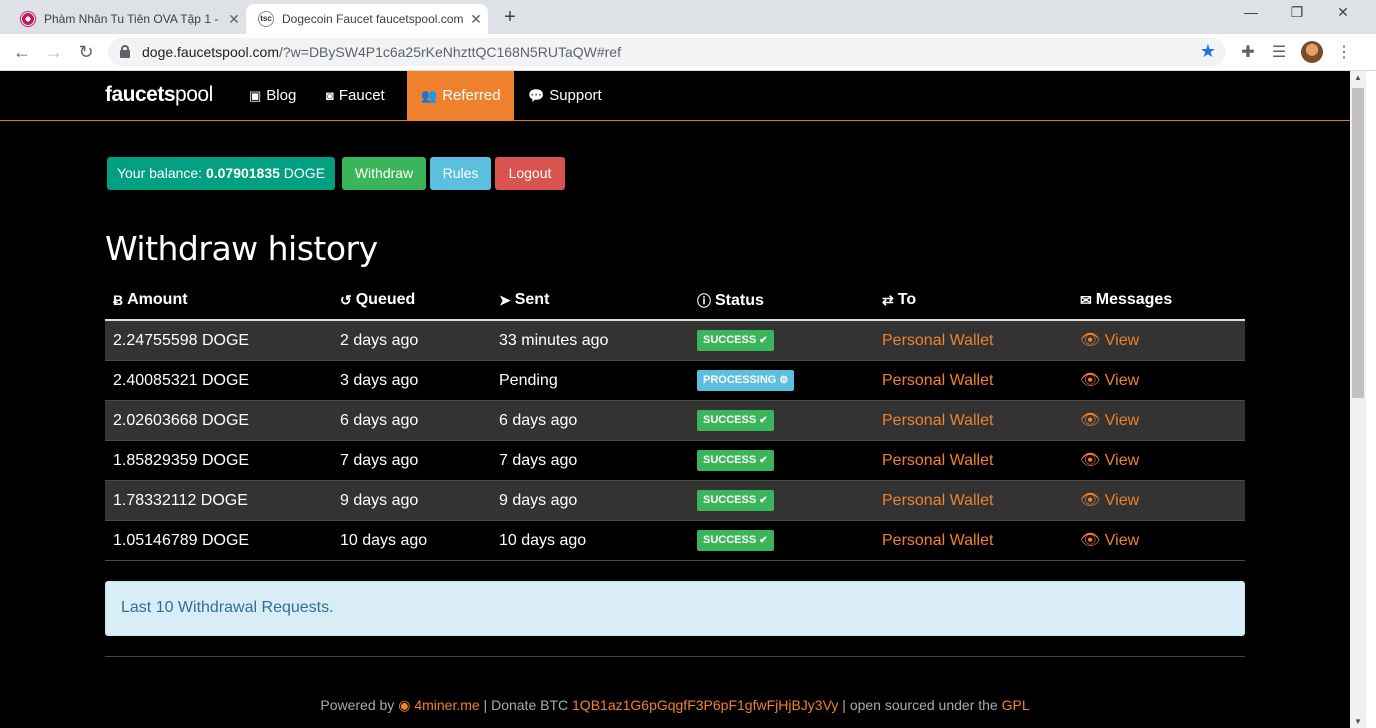 This screenshot has width=1376, height=728. Describe the element at coordinates (367, 19) in the screenshot. I see `browser-tab-active: tsc Dogecoin Faucet faucetspool.com ✕` at that location.